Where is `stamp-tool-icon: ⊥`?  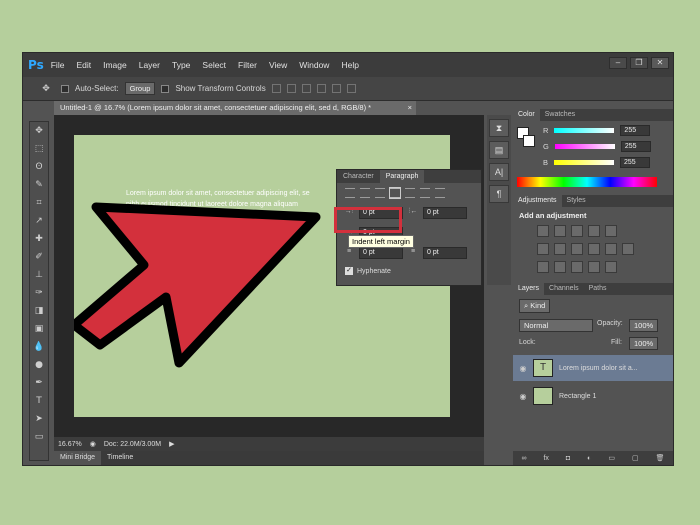 stamp-tool-icon: ⊥ is located at coordinates (39, 275).